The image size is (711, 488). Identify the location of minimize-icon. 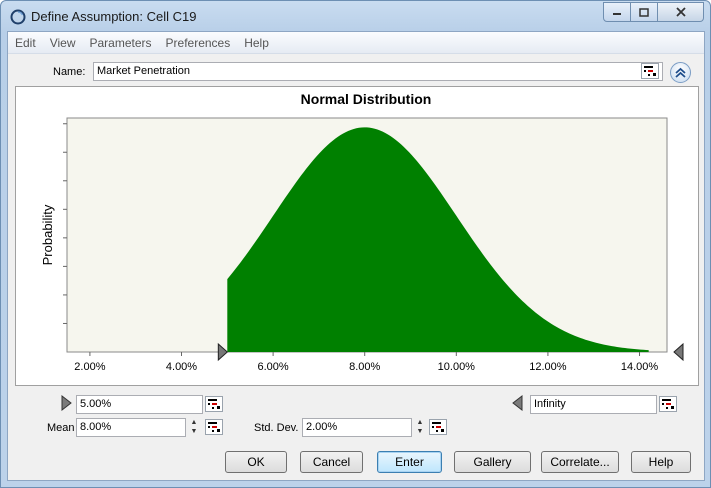
(617, 14).